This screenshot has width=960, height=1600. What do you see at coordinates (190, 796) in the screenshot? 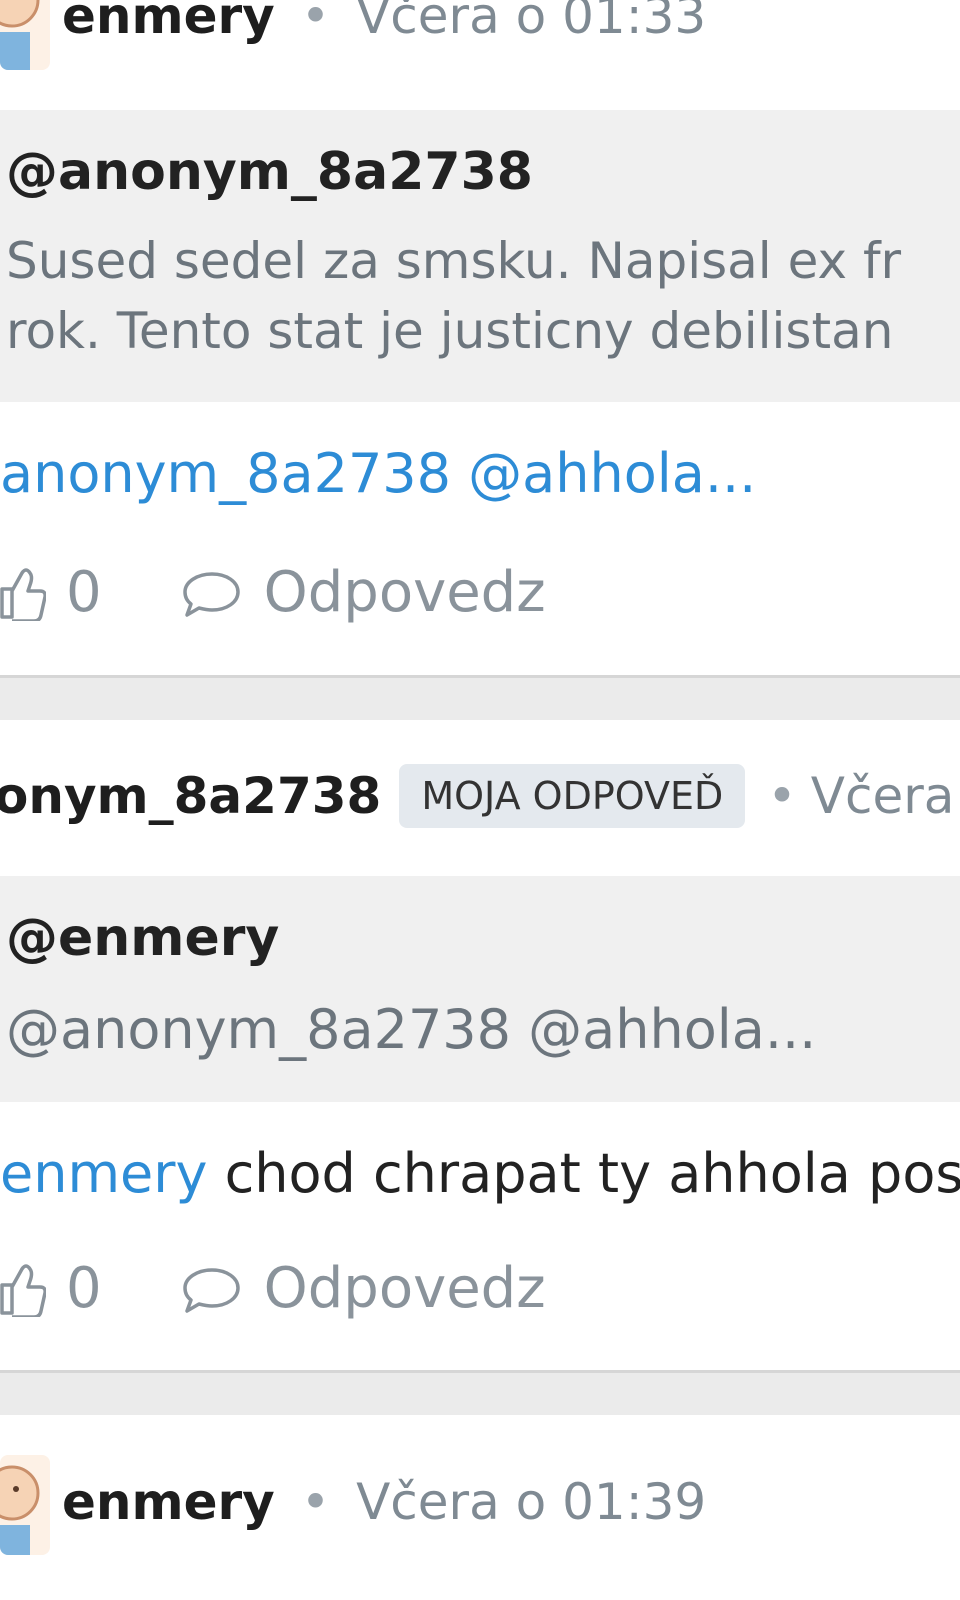
I see `author-name: onym_8a2738` at bounding box center [190, 796].